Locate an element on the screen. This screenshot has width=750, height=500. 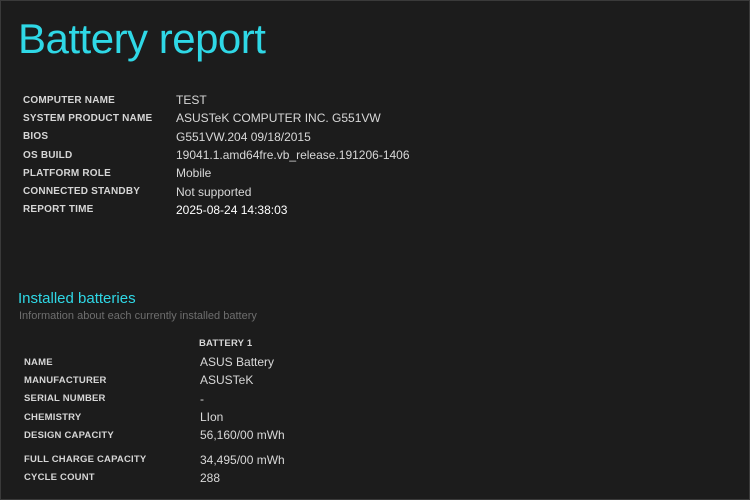
battery-value: 56,160/00 mWh is located at coordinates (242, 435).